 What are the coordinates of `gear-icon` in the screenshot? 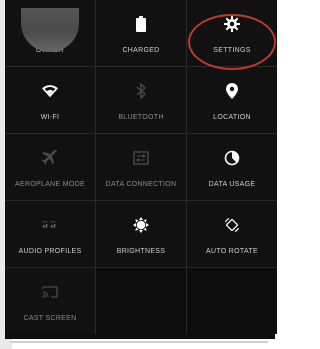 It's located at (232, 24).